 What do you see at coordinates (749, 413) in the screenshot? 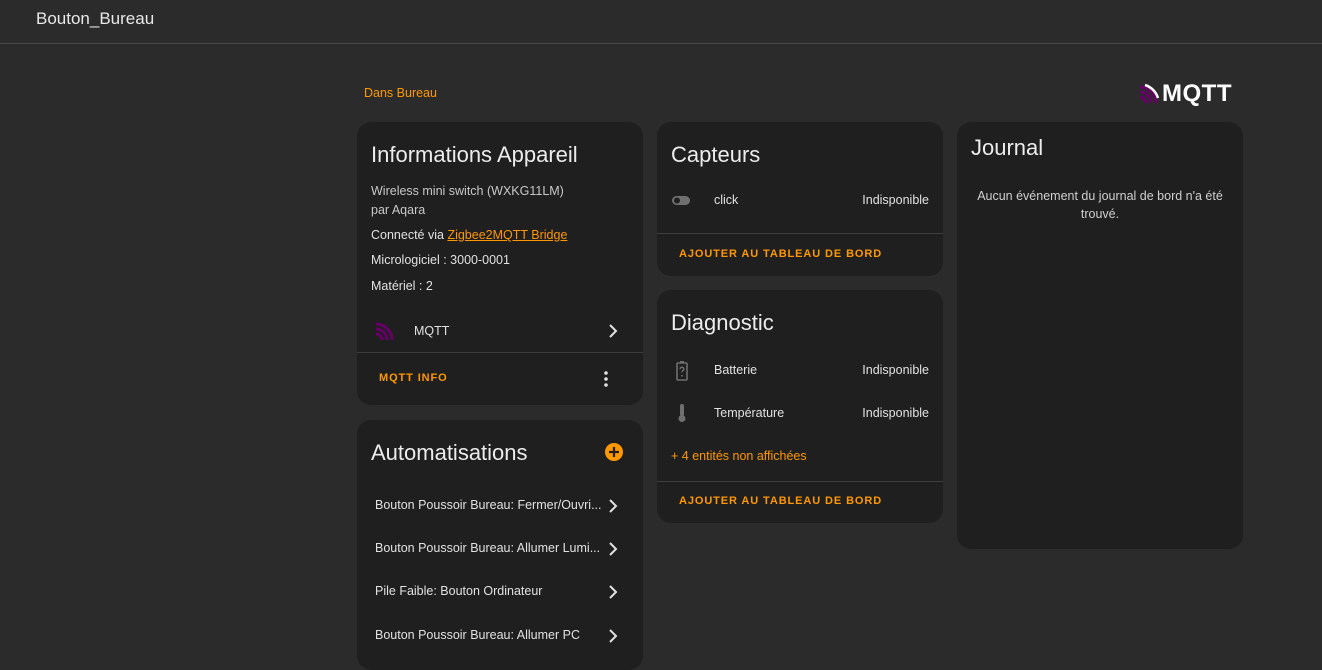
I see `entity-name: Température` at bounding box center [749, 413].